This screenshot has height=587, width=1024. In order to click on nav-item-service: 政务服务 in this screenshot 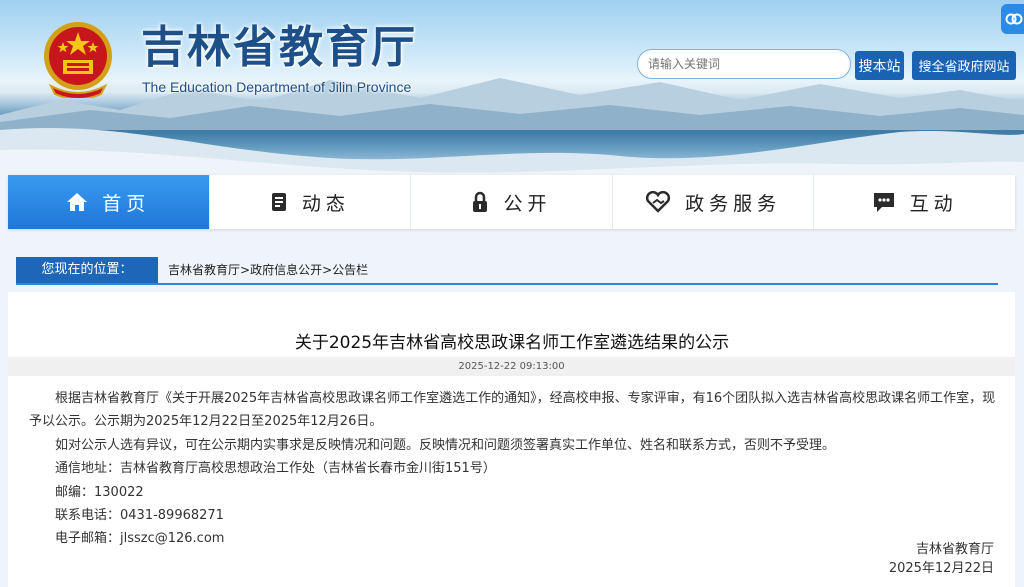, I will do `click(714, 202)`.